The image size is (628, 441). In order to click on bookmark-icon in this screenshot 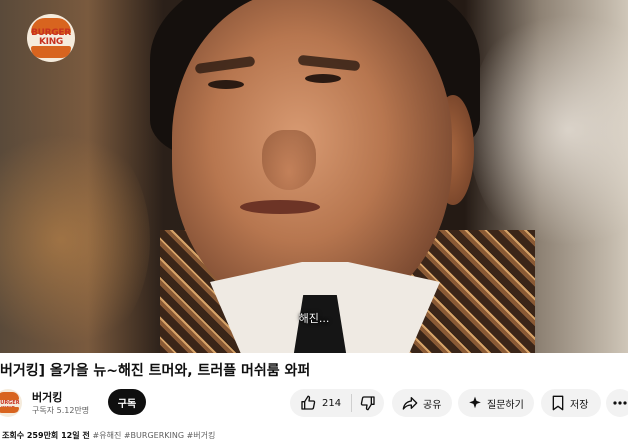, I will do `click(558, 403)`.